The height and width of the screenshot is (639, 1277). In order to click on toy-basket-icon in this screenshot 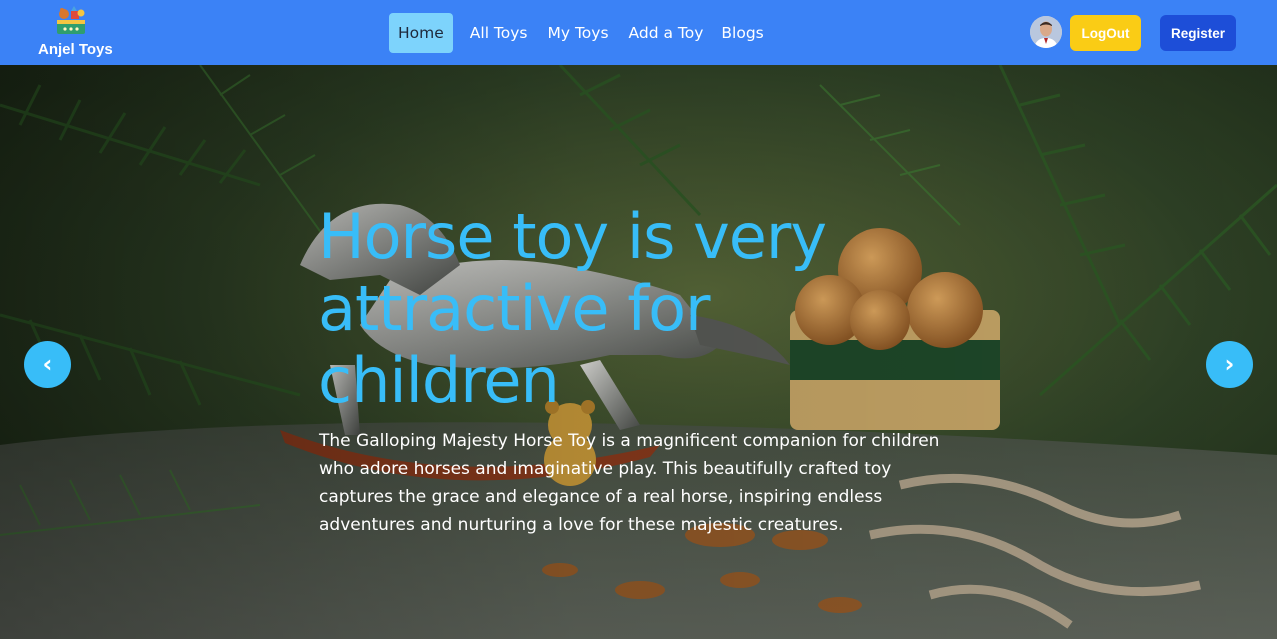, I will do `click(71, 20)`.